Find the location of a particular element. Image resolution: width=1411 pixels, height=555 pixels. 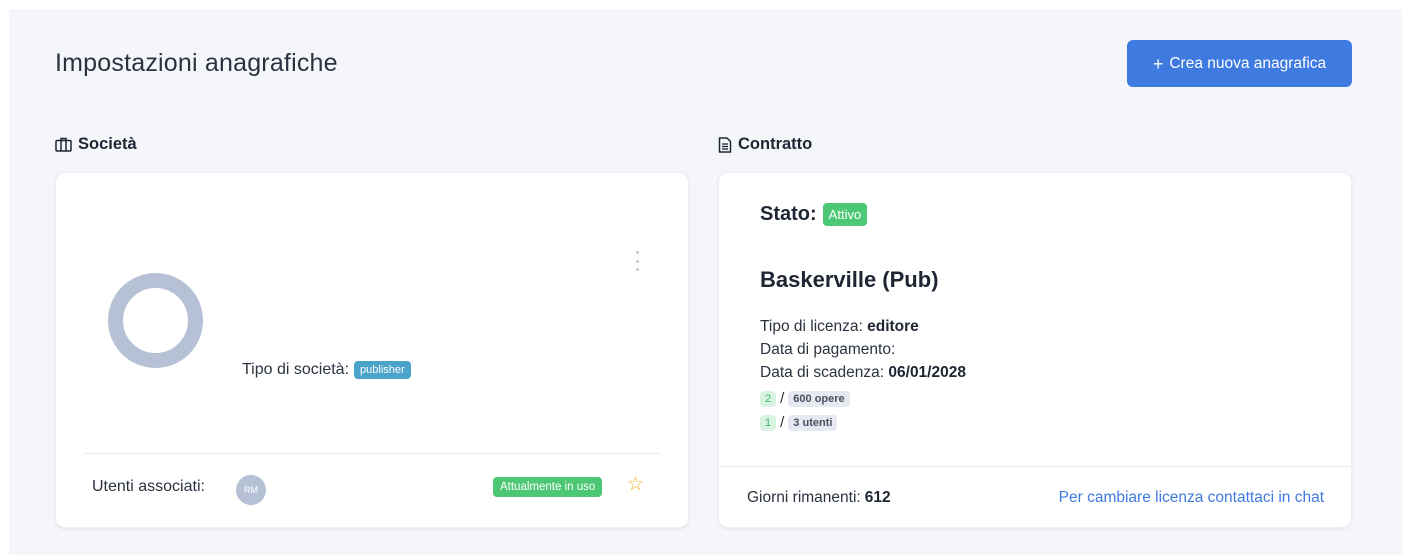

star-icon: ☆ is located at coordinates (635, 484).